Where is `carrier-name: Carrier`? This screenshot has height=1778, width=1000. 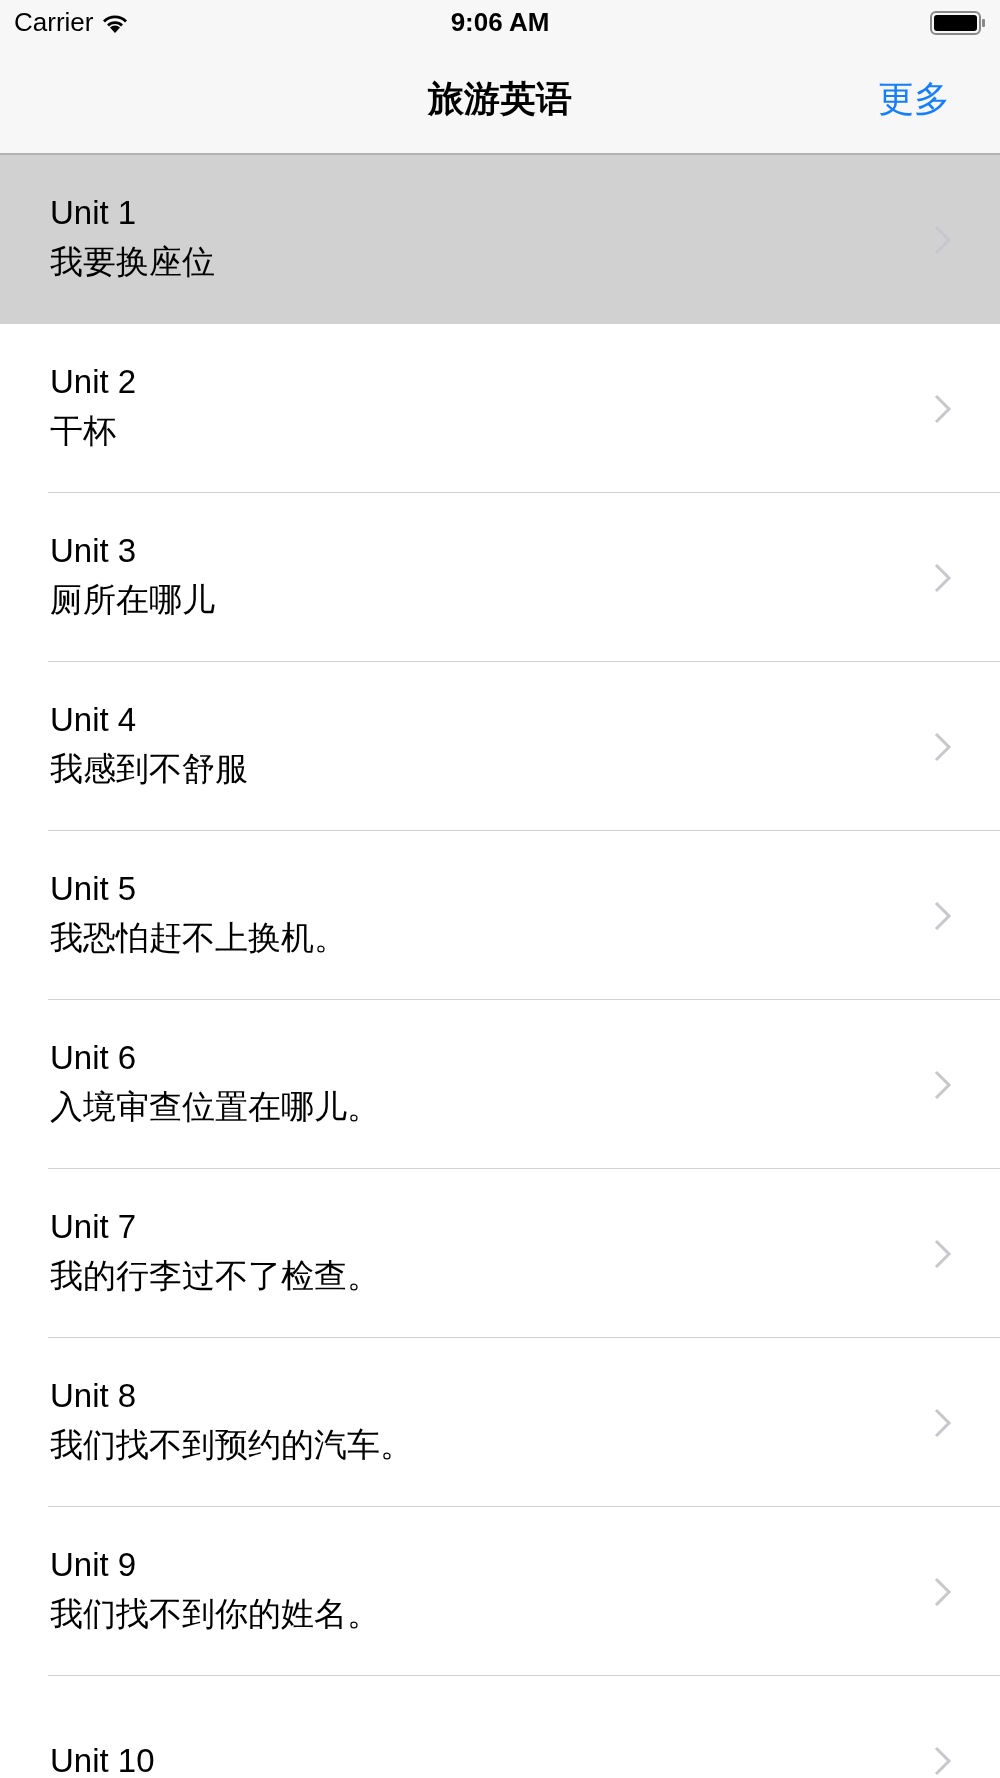
carrier-name: Carrier is located at coordinates (54, 22).